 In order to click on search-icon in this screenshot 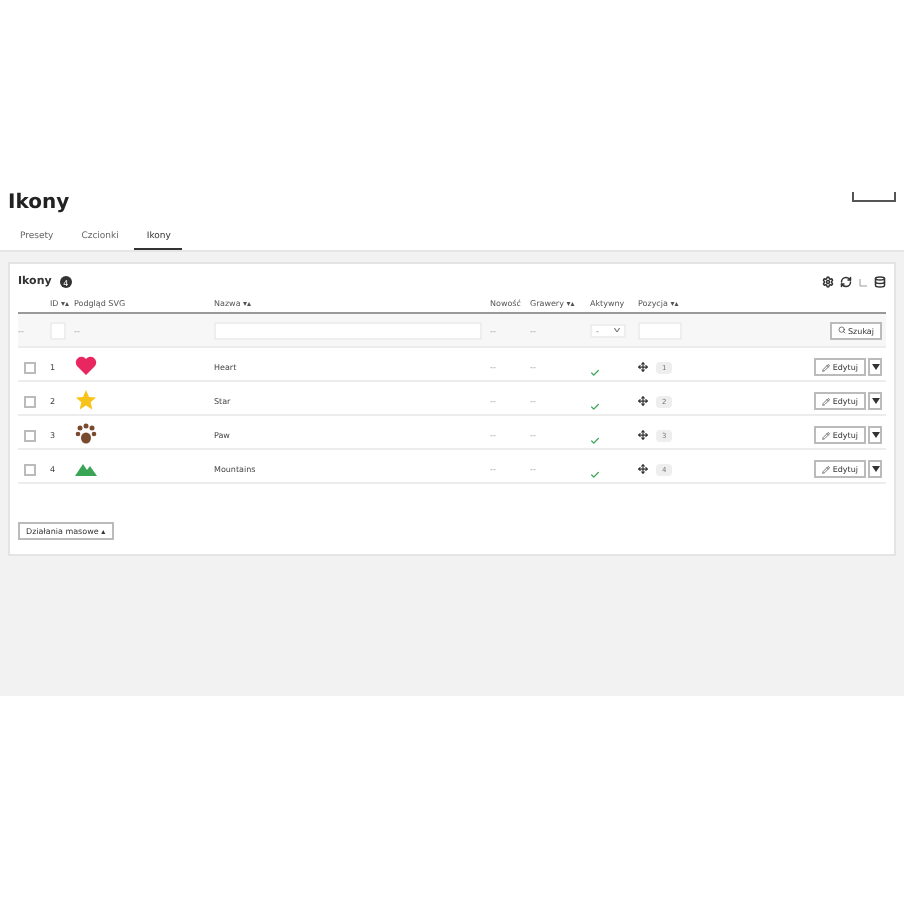, I will do `click(842, 330)`.